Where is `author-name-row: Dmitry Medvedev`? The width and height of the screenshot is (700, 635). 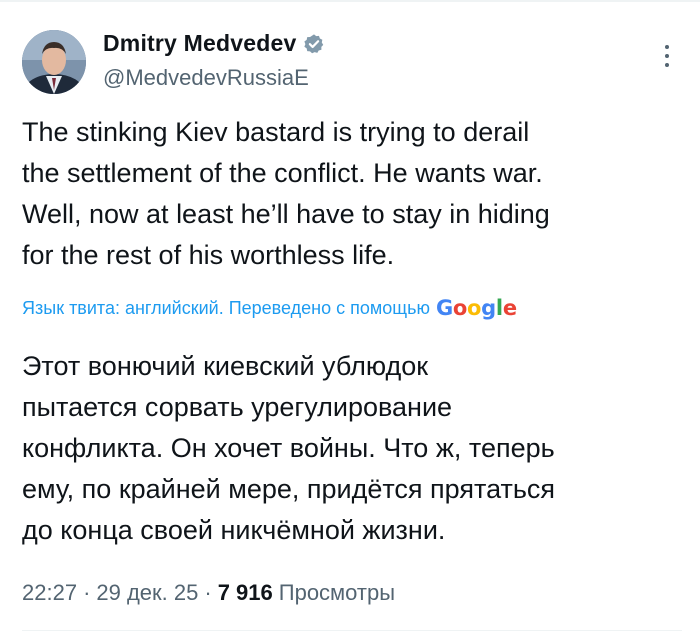 author-name-row: Dmitry Medvedev is located at coordinates (214, 43).